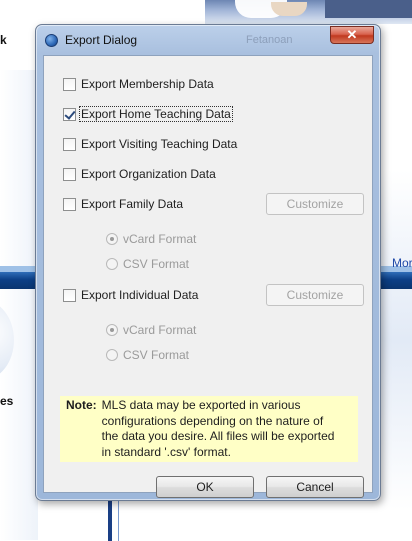 This screenshot has width=412, height=541. I want to click on family-customize-button: Customize, so click(315, 204).